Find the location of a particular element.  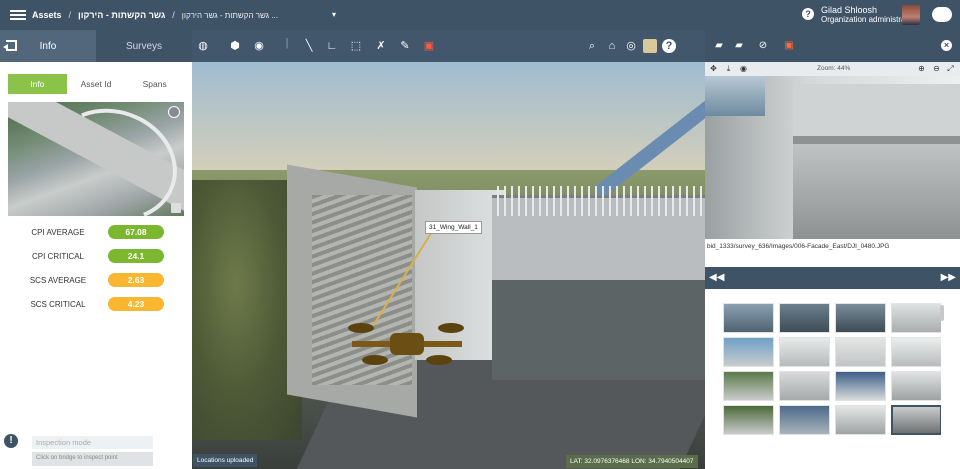

measure-area-icon: ⬚ is located at coordinates (356, 46).